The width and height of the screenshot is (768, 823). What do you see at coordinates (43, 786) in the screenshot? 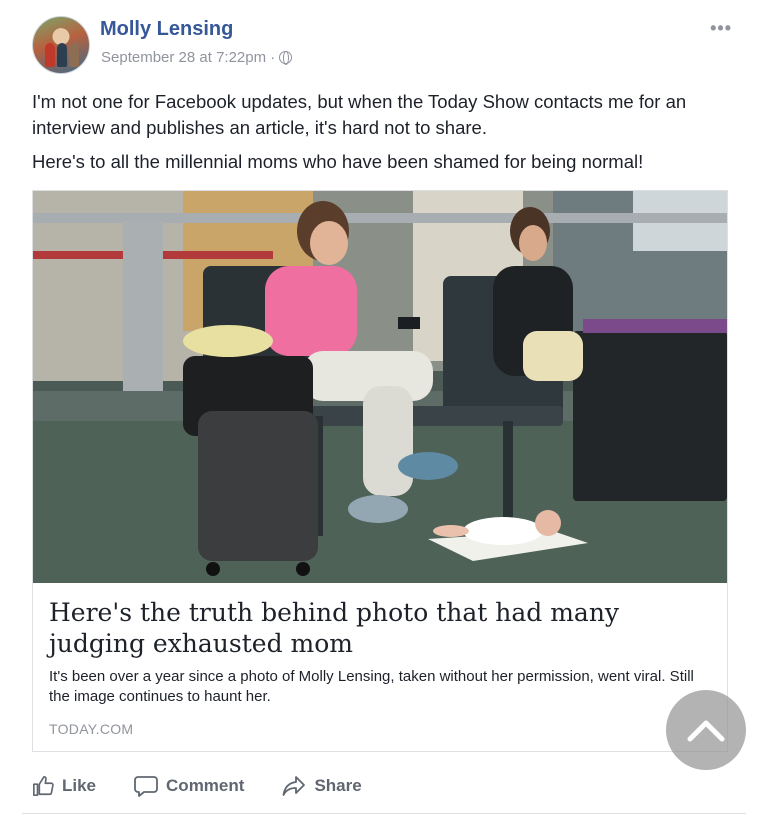
I see `thumbs-up-icon` at bounding box center [43, 786].